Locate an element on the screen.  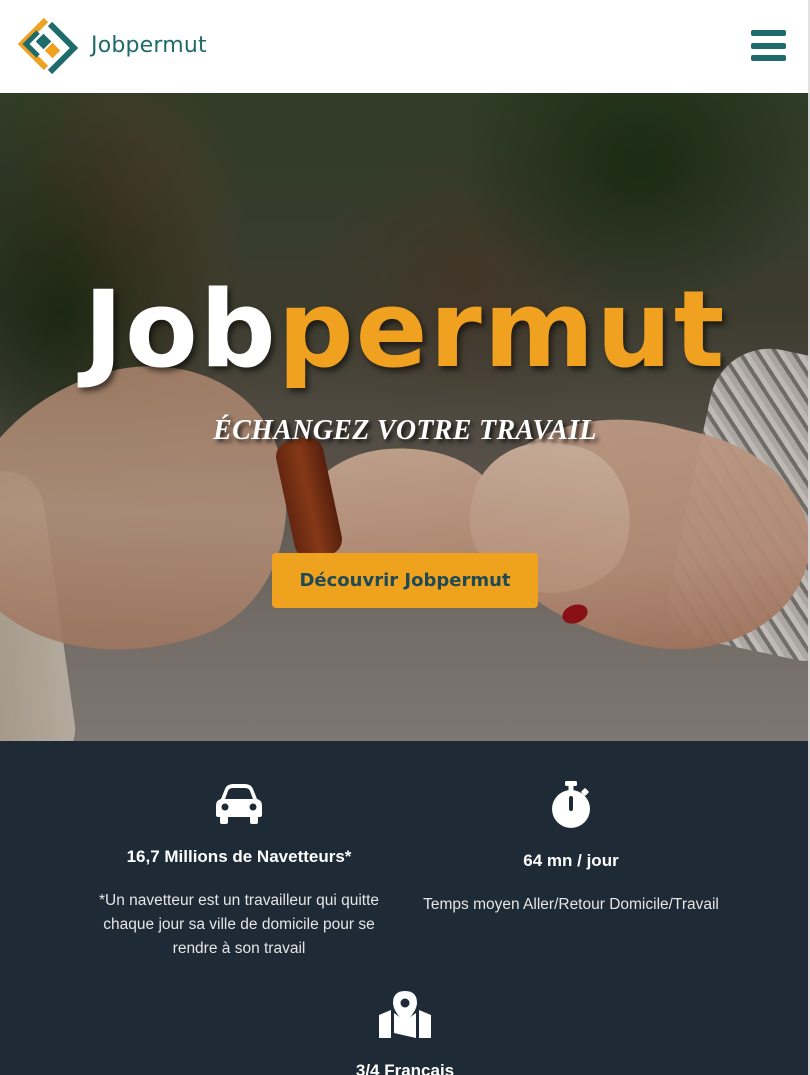
hero-title-part2: permut is located at coordinates (502, 329).